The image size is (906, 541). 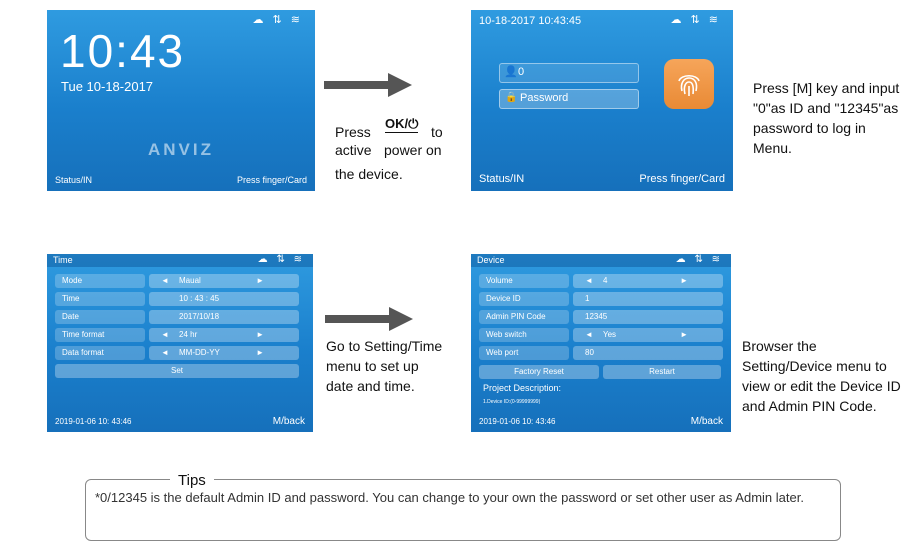 What do you see at coordinates (516, 316) in the screenshot?
I see `setting-label-text: Admin PIN Code` at bounding box center [516, 316].